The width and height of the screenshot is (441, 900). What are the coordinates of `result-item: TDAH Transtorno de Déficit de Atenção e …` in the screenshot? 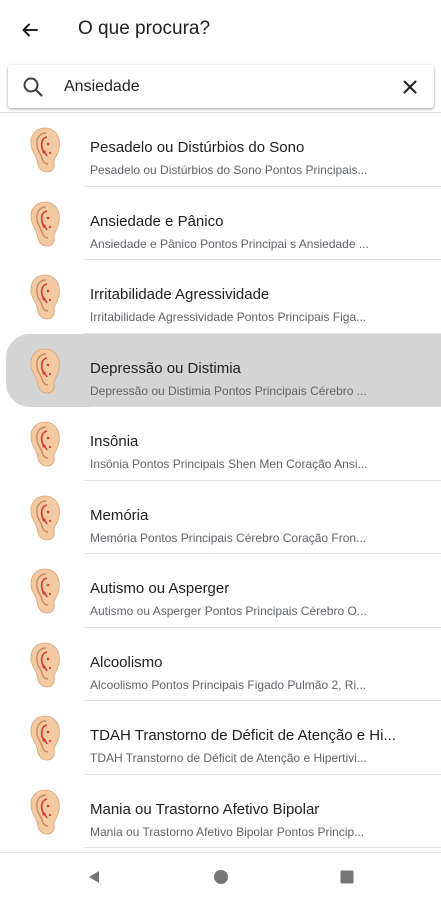 It's located at (220, 738).